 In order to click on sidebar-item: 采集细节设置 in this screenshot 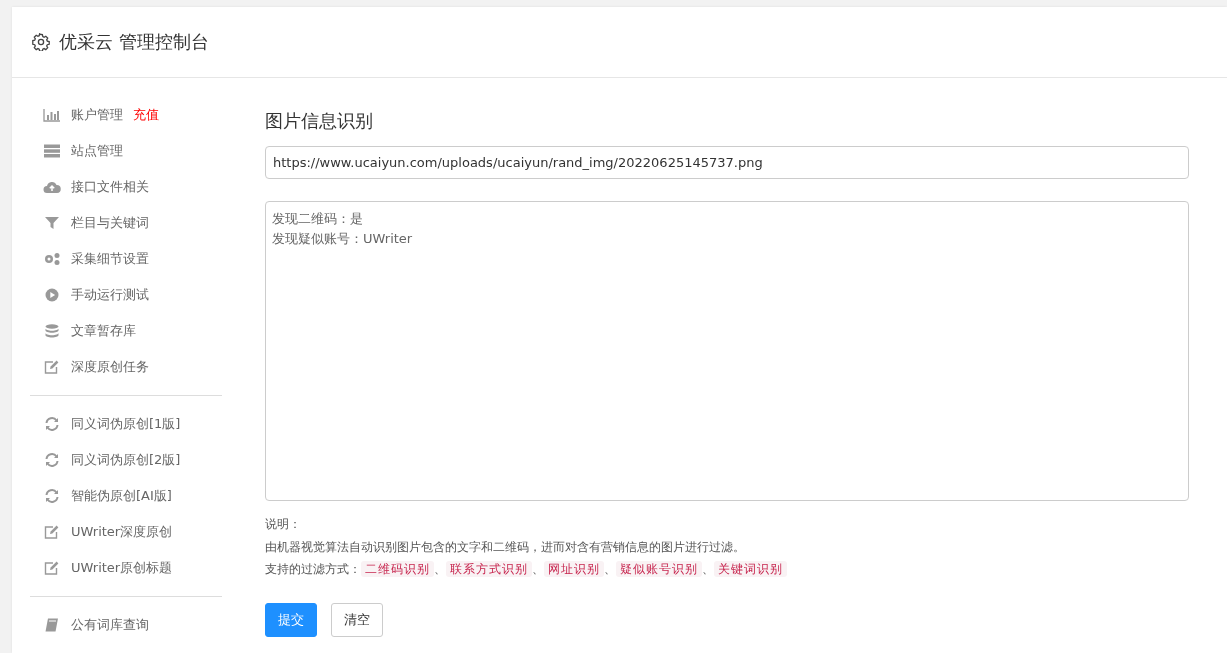, I will do `click(126, 259)`.